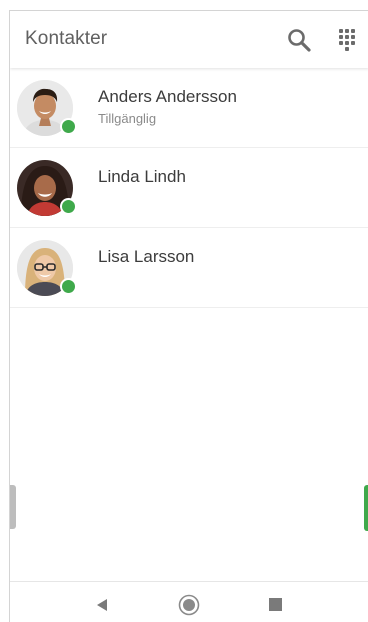  I want to click on dialpad-icon, so click(347, 40).